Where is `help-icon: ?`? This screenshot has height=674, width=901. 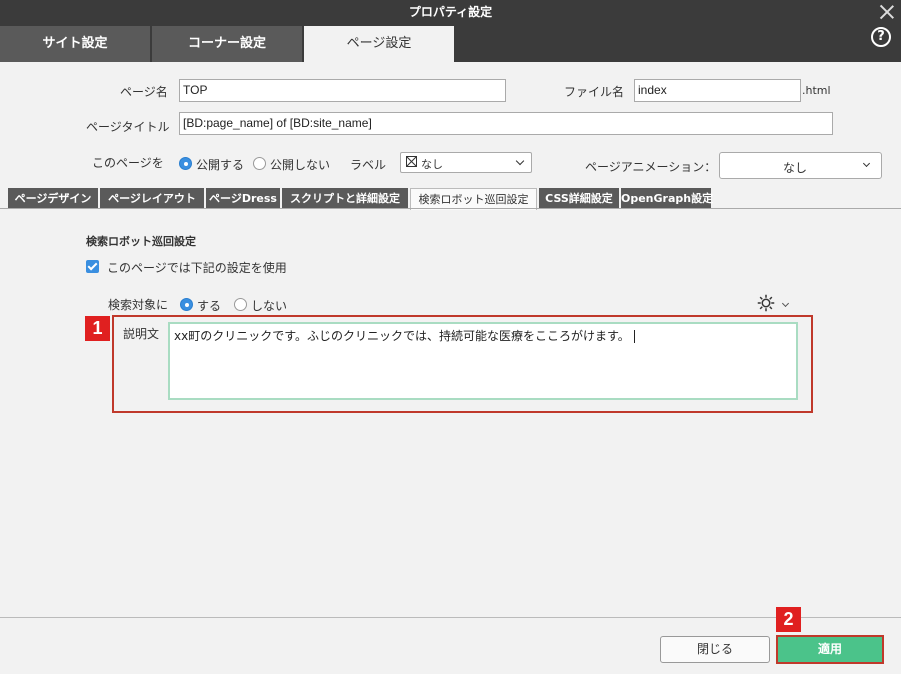
help-icon: ? is located at coordinates (881, 37).